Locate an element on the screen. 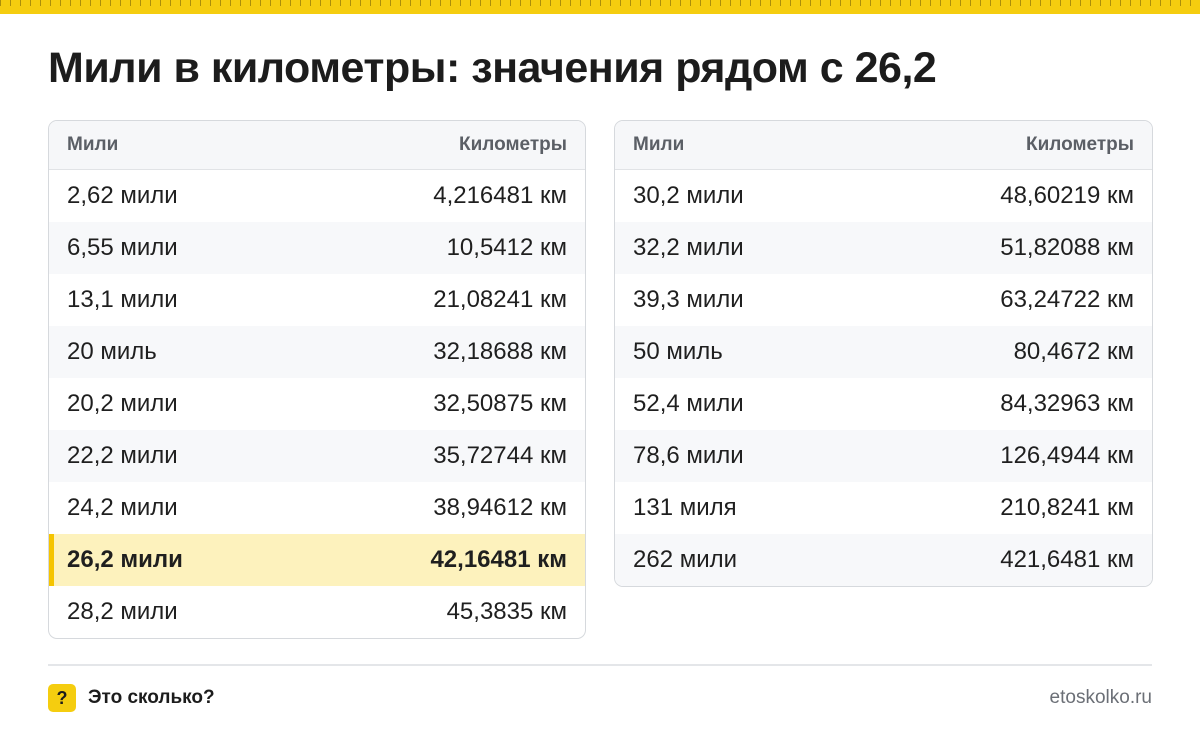 The width and height of the screenshot is (1200, 729). miles-cell: 50 миль is located at coordinates (678, 351).